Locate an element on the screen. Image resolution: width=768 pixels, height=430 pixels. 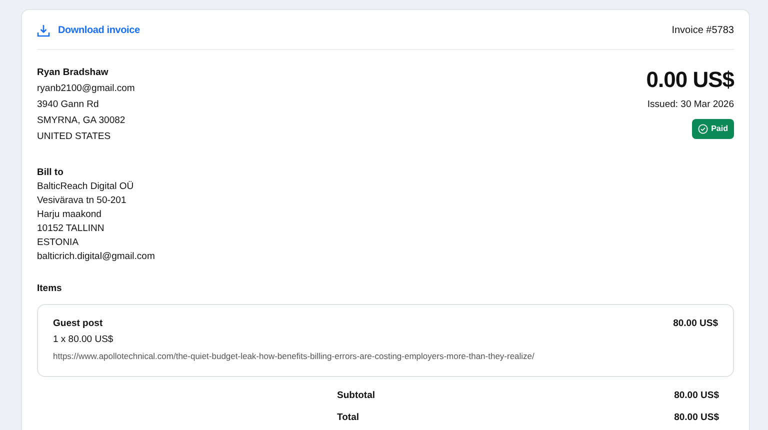
sender-address-line: ryanb2100@gmail.com is located at coordinates (86, 89).